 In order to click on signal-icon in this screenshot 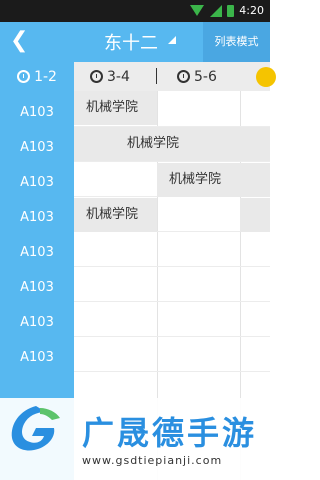, I will do `click(216, 11)`.